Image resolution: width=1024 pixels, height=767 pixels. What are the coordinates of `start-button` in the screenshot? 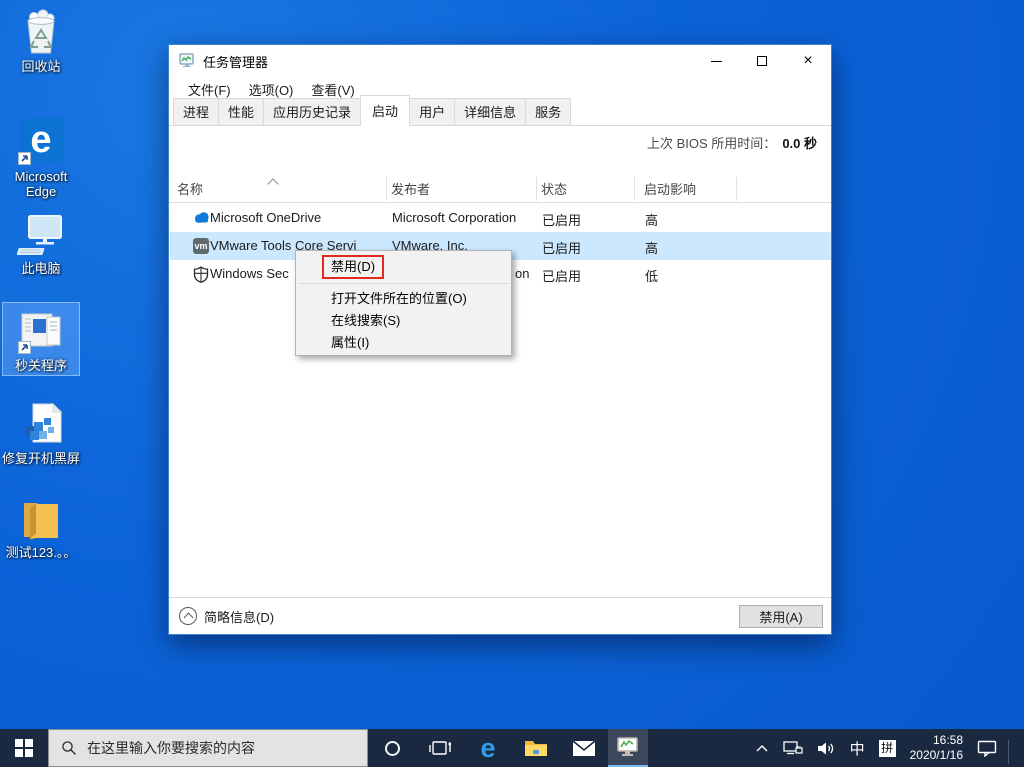 It's located at (24, 748).